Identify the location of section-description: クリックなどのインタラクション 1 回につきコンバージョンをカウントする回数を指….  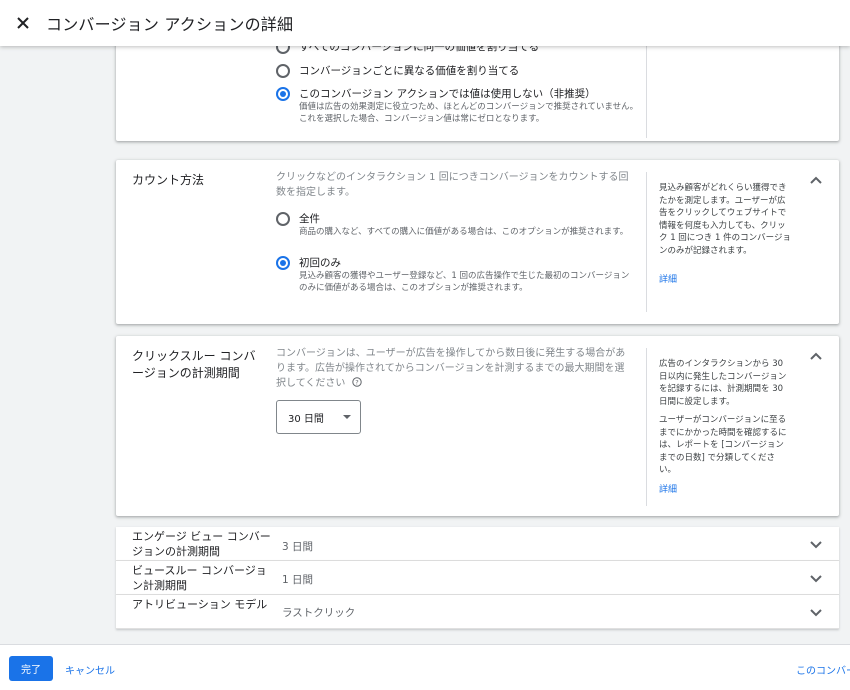
(452, 185).